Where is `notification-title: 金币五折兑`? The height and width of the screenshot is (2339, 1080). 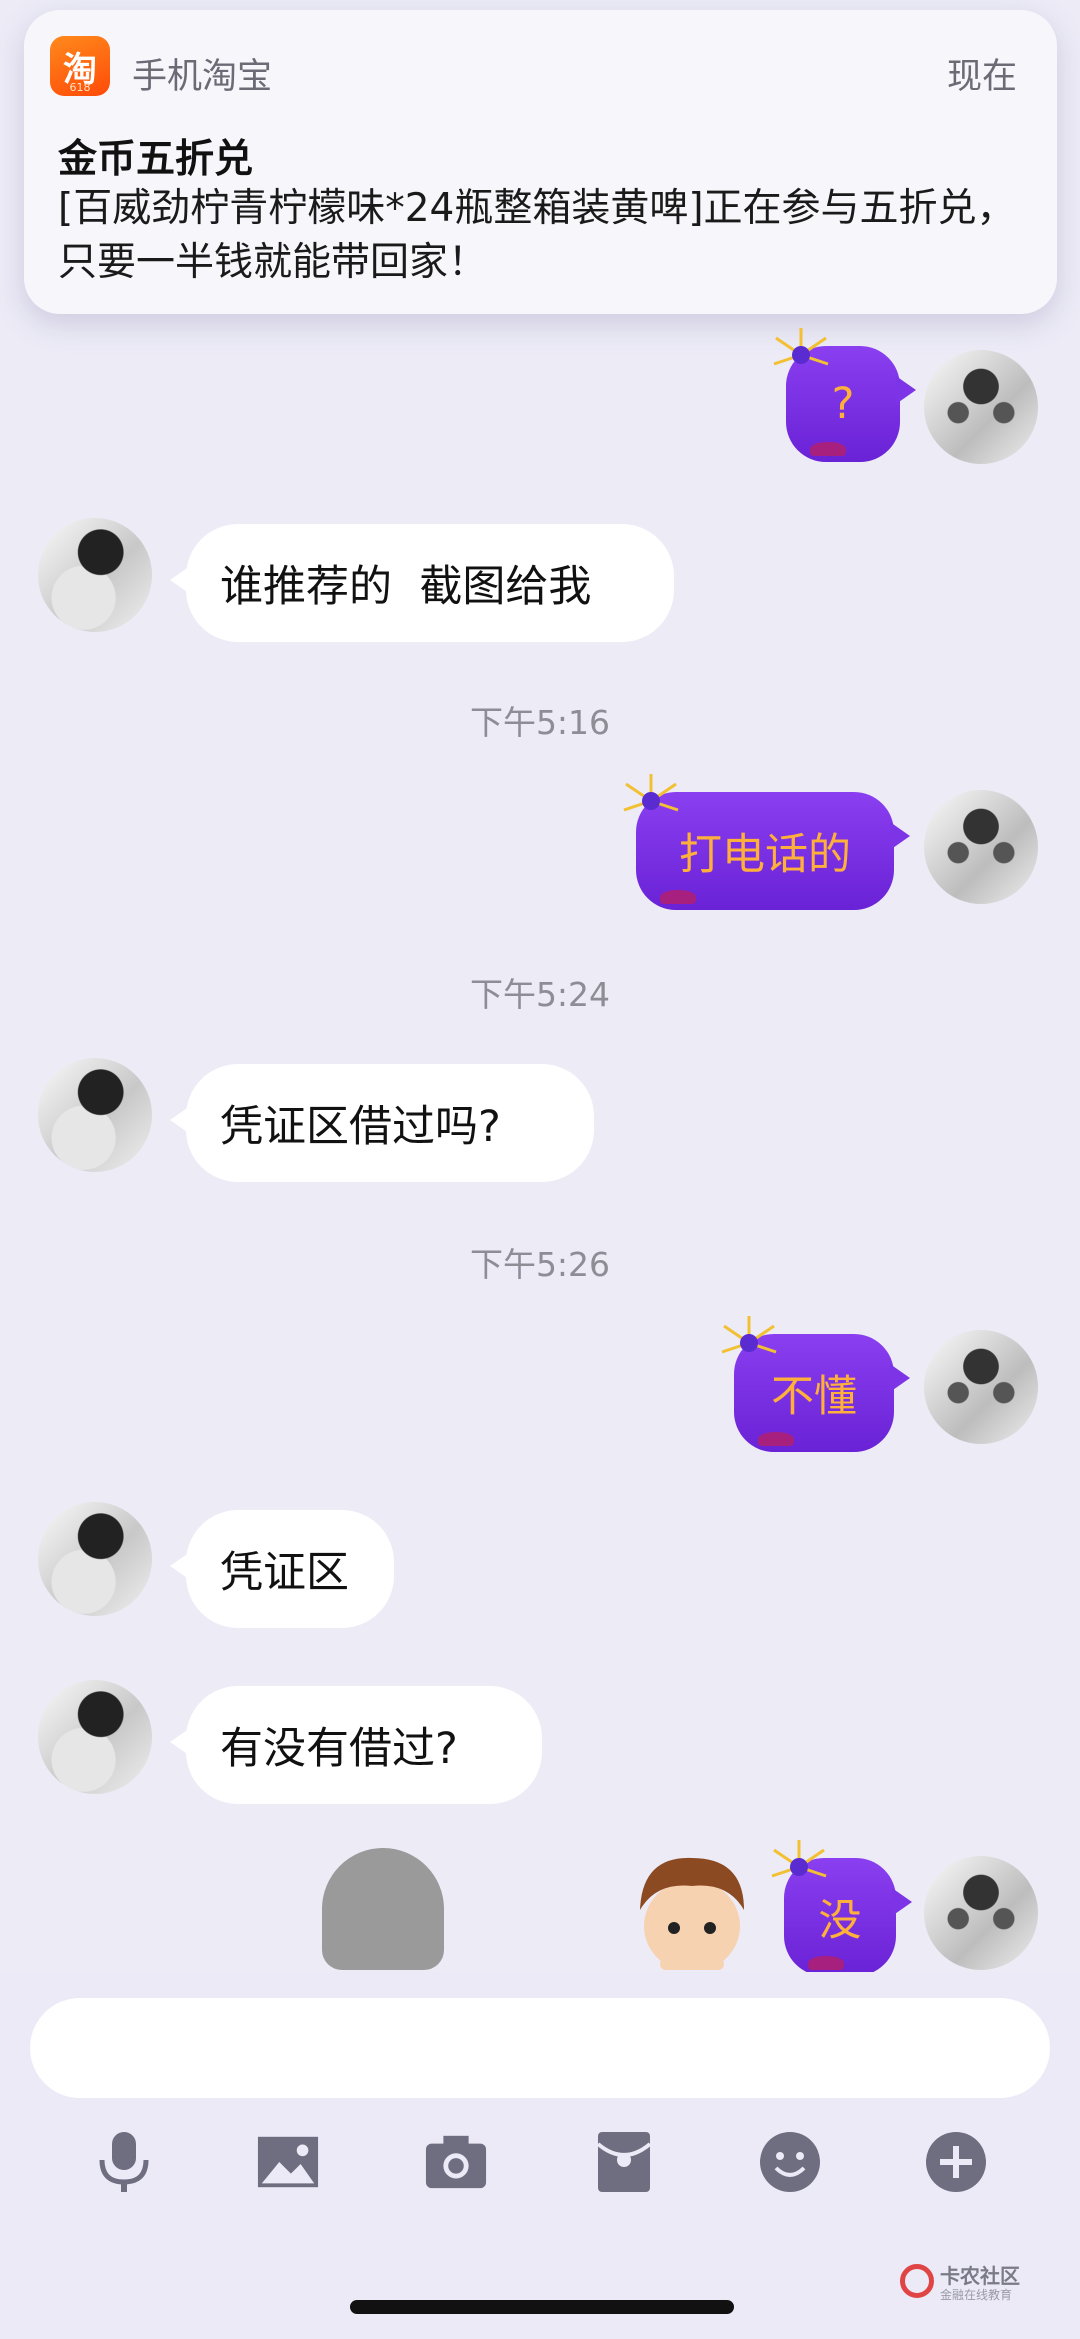 notification-title: 金币五折兑 is located at coordinates (156, 159).